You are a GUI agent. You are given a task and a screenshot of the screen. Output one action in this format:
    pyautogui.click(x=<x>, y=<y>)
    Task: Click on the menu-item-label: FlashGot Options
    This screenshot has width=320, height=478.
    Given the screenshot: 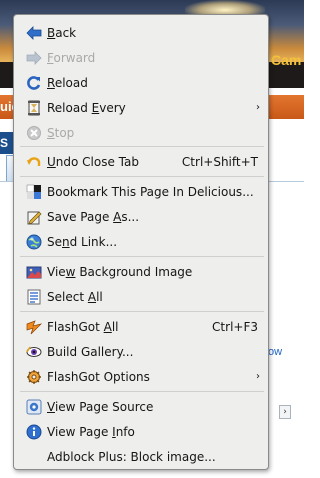 What is the action you would take?
    pyautogui.click(x=98, y=377)
    